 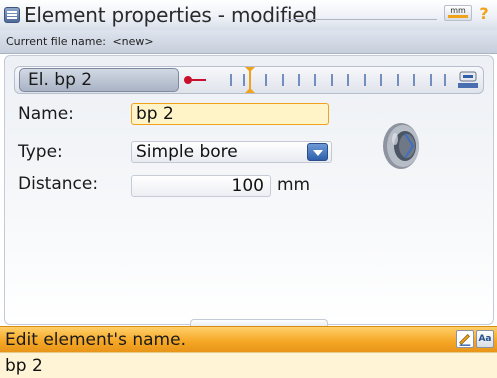 What do you see at coordinates (361, 19) in the screenshot?
I see `title-divider` at bounding box center [361, 19].